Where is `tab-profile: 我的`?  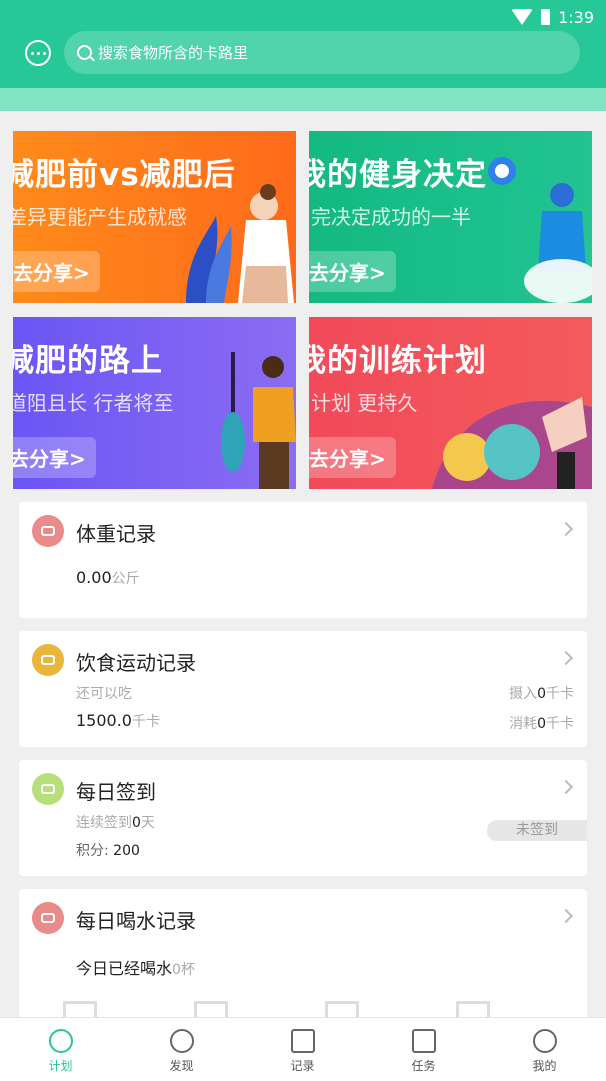
tab-profile: 我的 is located at coordinates (544, 1049).